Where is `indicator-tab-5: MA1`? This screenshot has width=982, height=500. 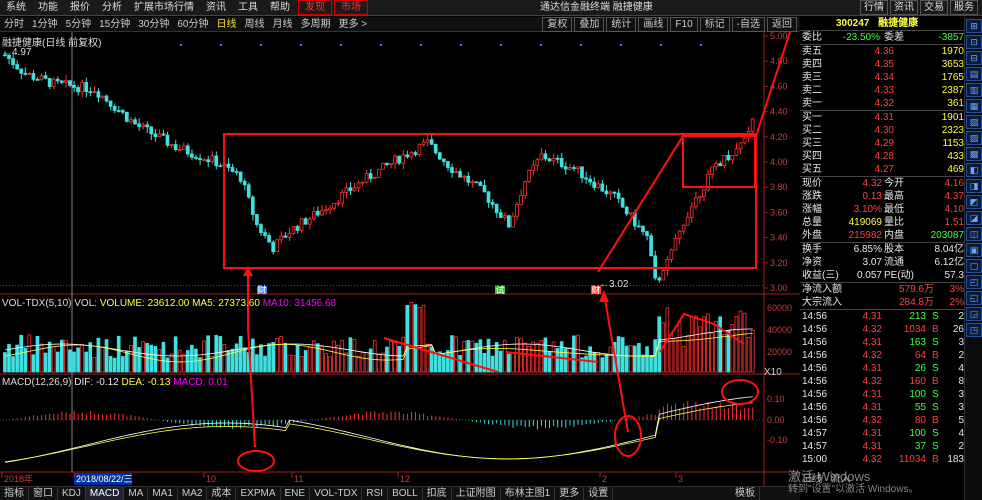 indicator-tab-5: MA1 is located at coordinates (163, 493).